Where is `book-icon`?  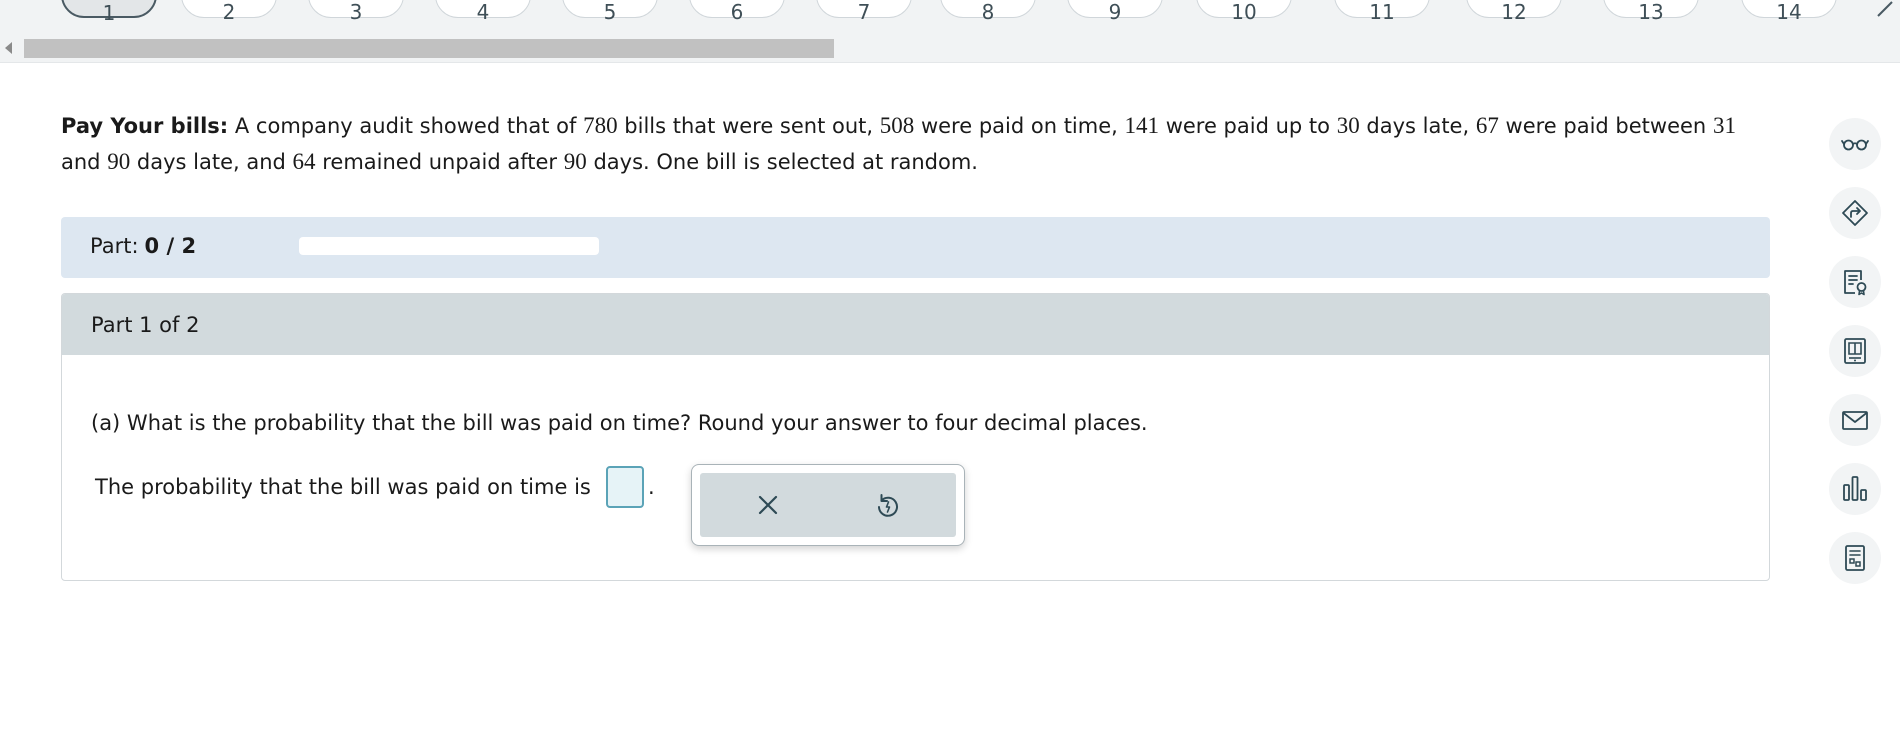
book-icon is located at coordinates (1855, 351).